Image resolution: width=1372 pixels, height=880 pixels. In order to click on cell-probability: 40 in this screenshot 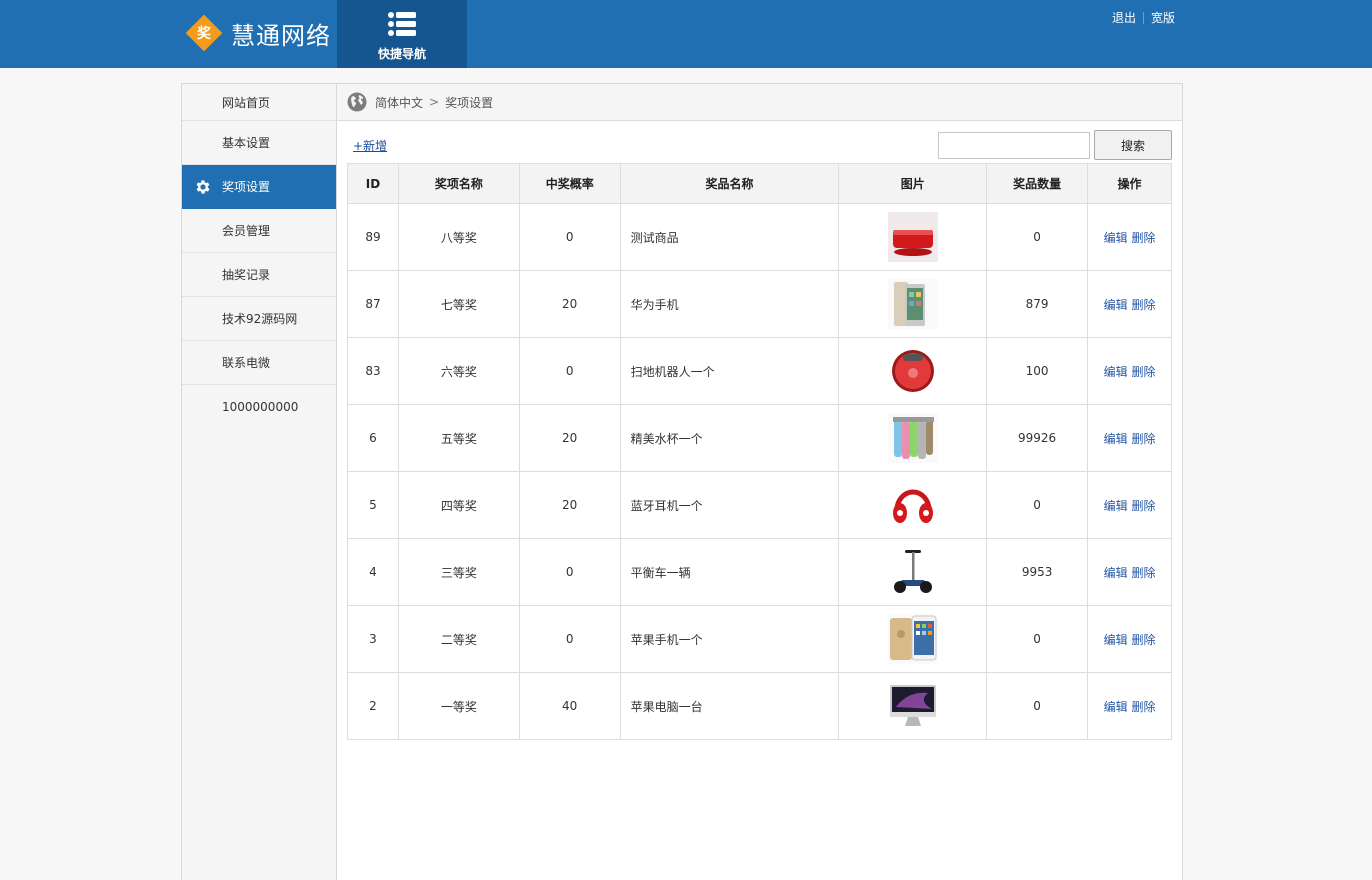, I will do `click(569, 706)`.